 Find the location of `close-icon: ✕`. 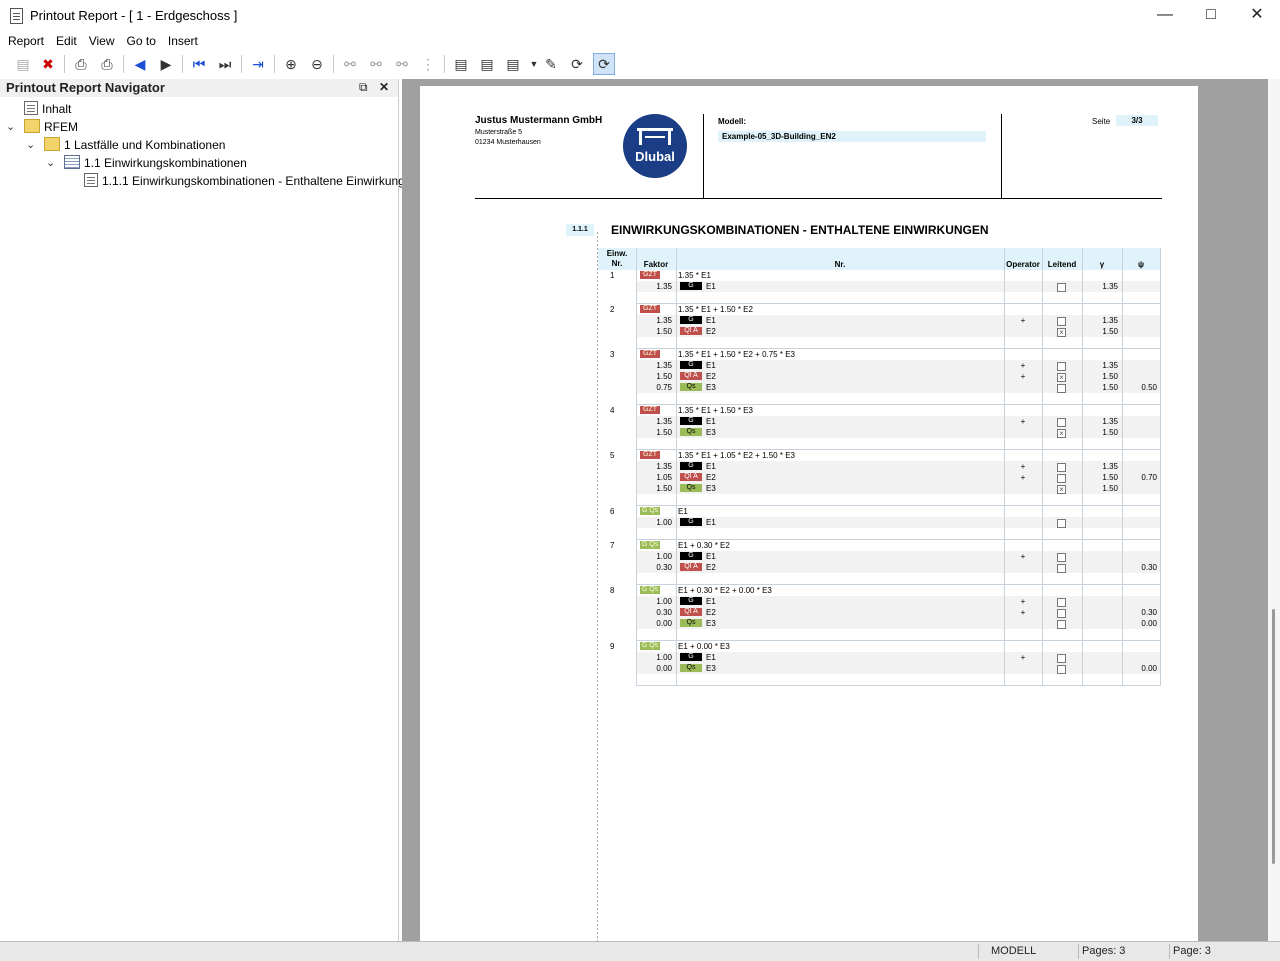

close-icon: ✕ is located at coordinates (384, 87).